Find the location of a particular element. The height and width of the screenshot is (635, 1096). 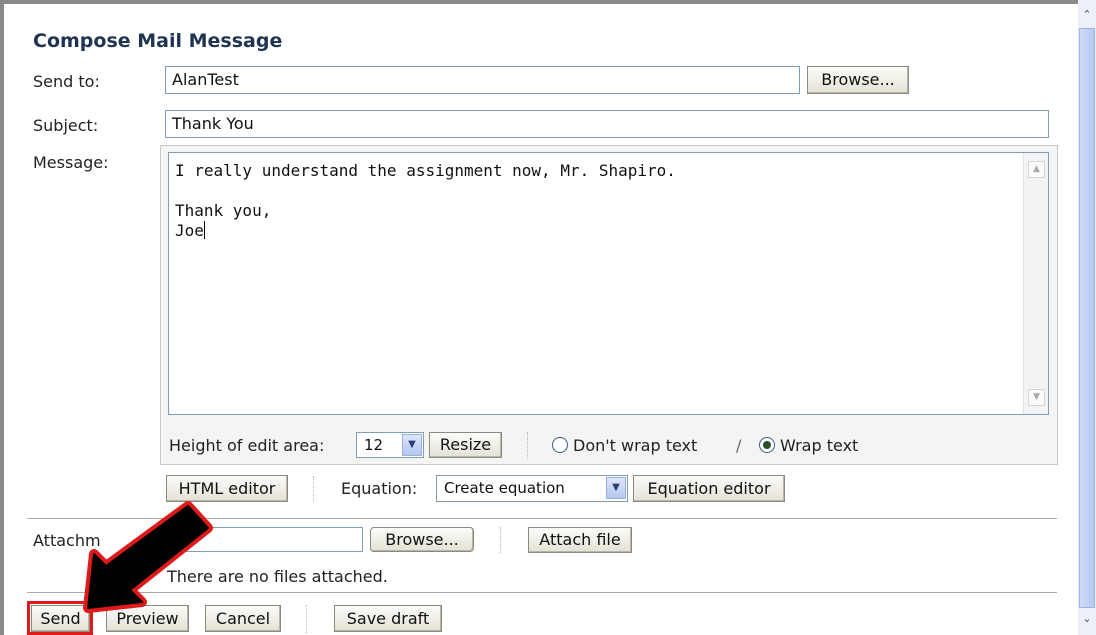

window-scroll-up-icon: ⌃ is located at coordinates (1087, 17).